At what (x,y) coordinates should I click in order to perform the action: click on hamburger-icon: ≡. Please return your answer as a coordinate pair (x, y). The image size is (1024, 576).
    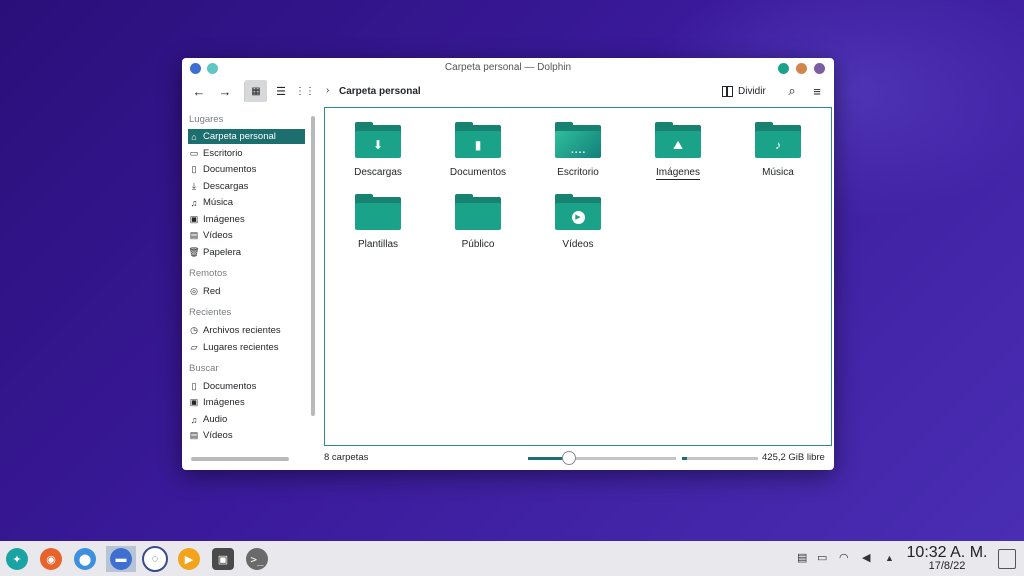
    Looking at the image, I should click on (817, 91).